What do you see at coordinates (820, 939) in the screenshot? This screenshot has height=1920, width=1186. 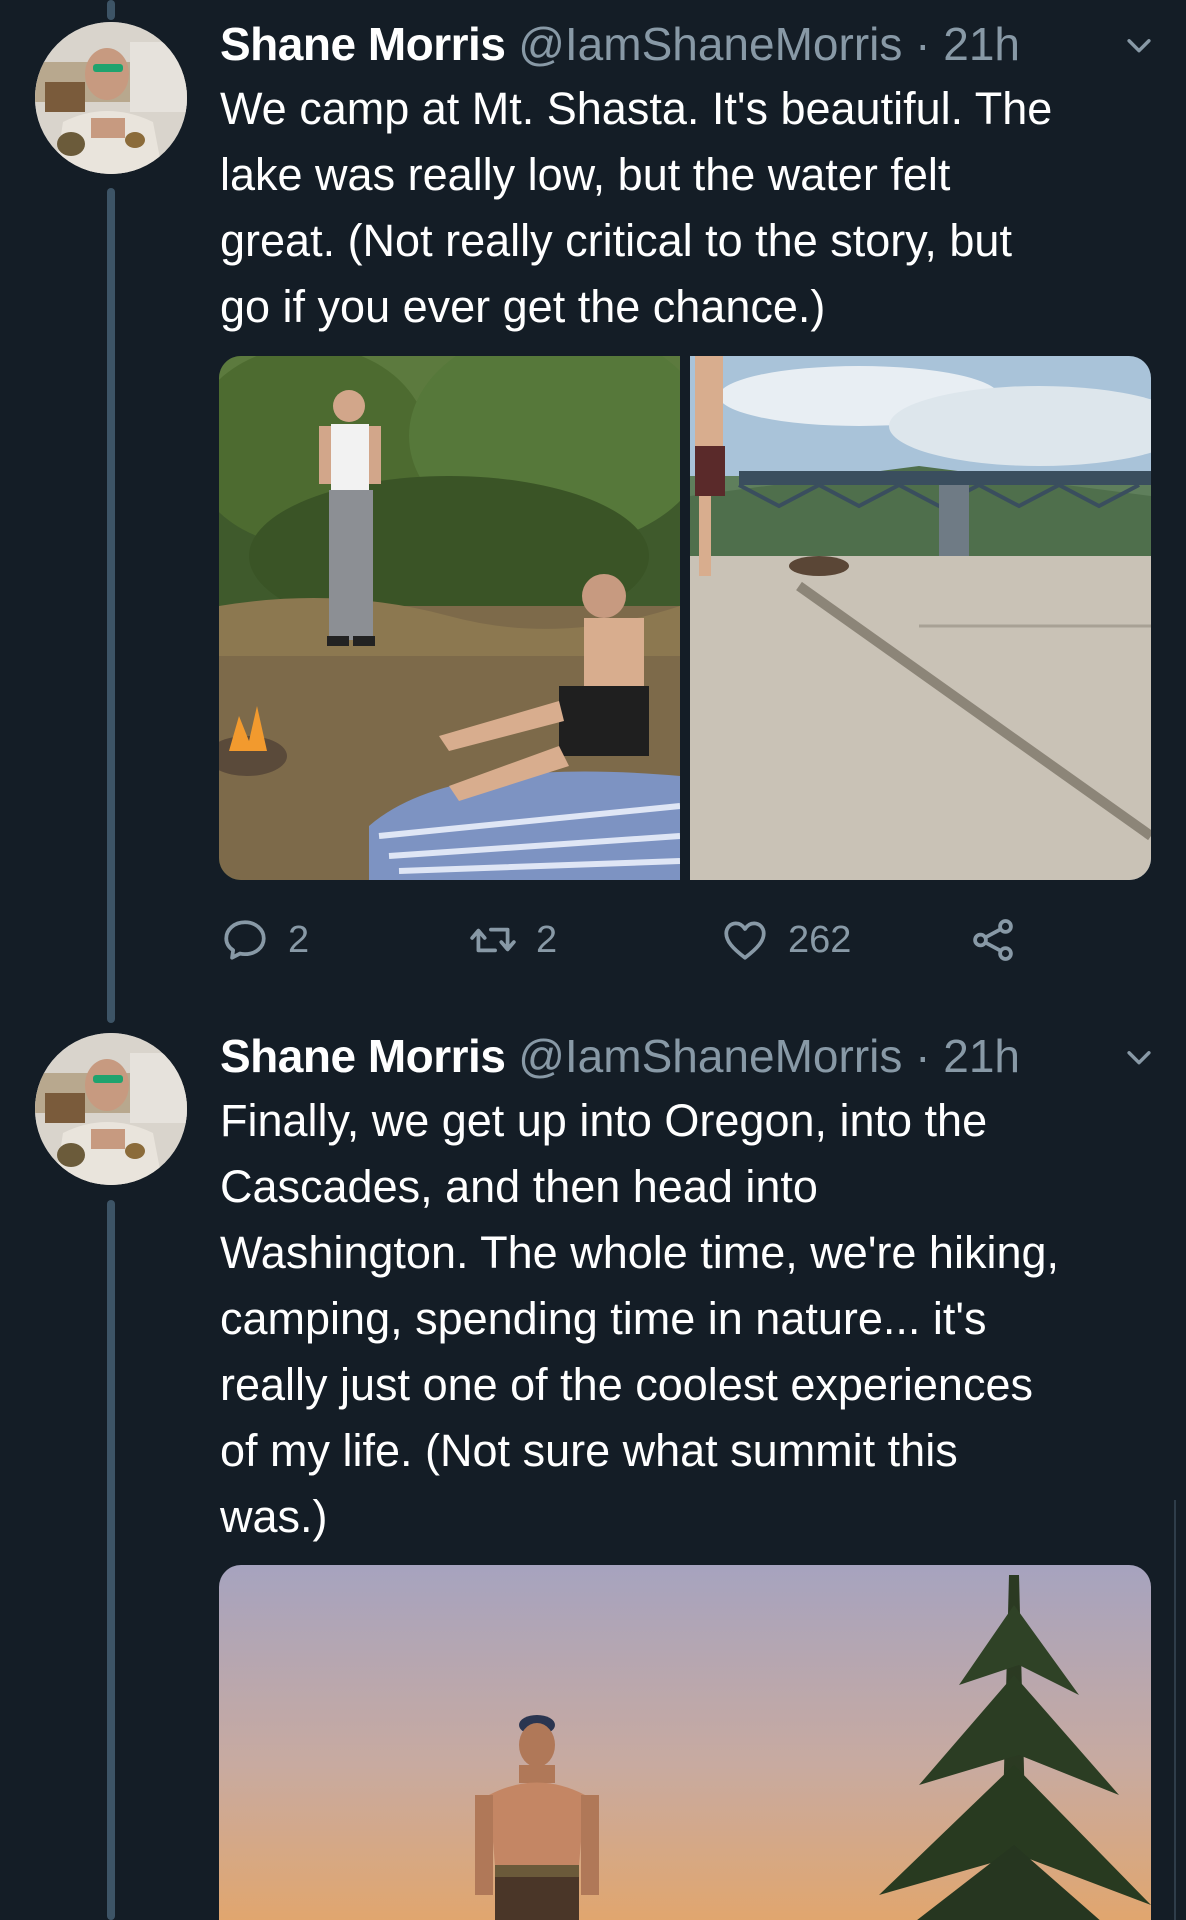 I see `like-count: 262` at bounding box center [820, 939].